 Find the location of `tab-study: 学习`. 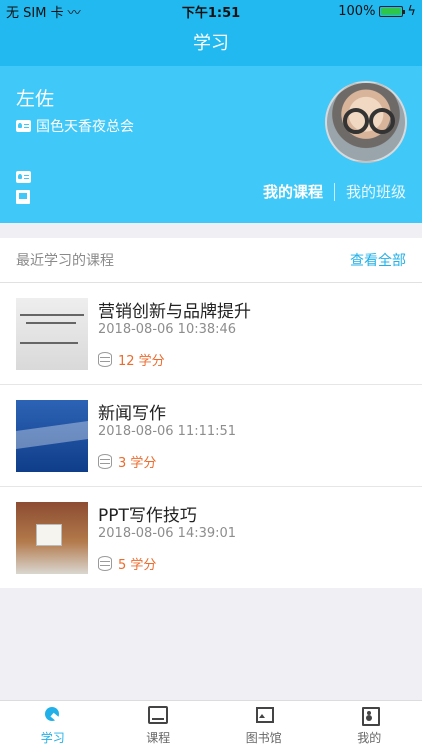

tab-study: 学习 is located at coordinates (53, 725).